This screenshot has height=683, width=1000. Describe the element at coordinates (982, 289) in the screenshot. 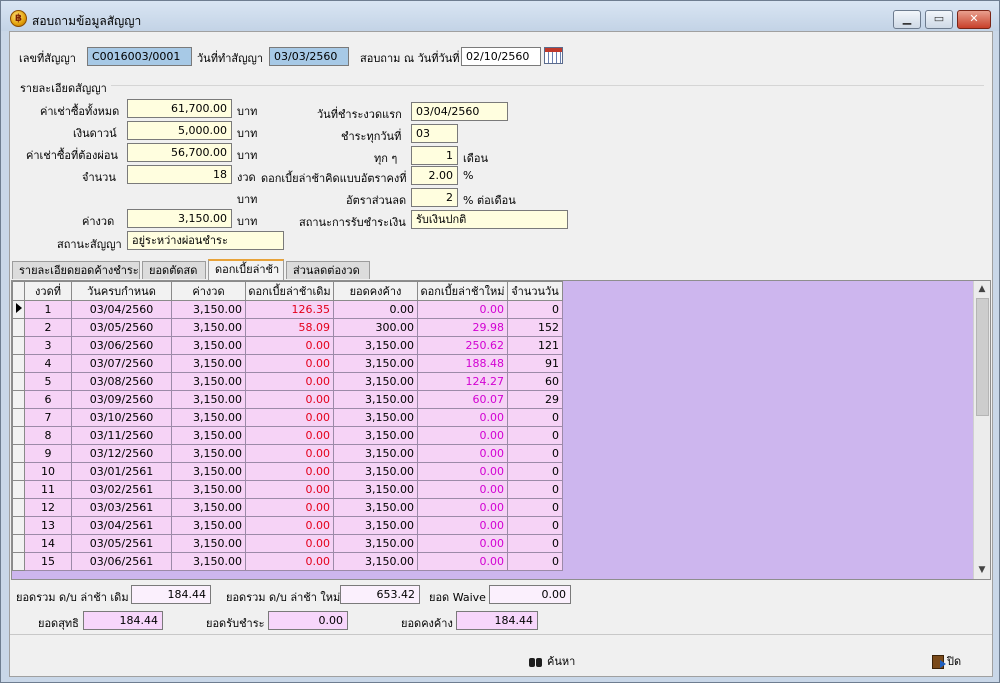

I see `scroll-up-icon: ▲` at that location.